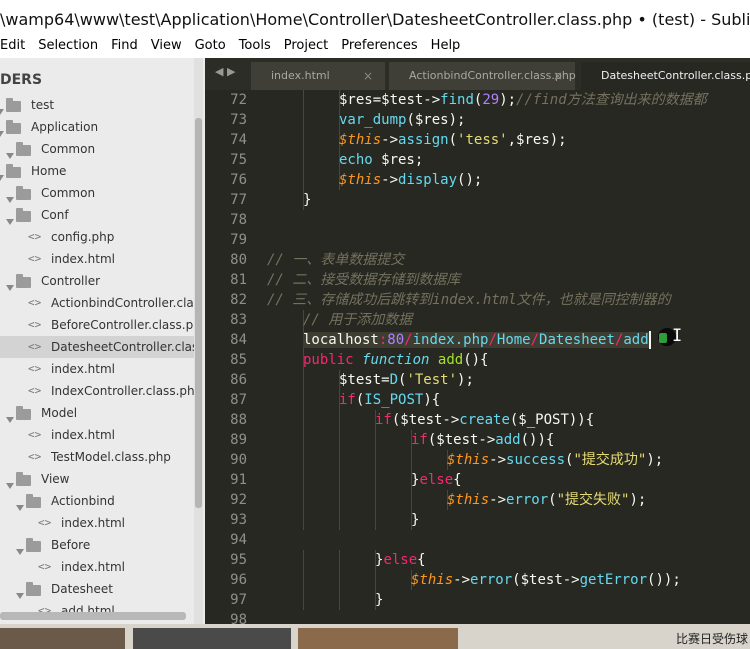  I want to click on code-token: {, so click(457, 480).